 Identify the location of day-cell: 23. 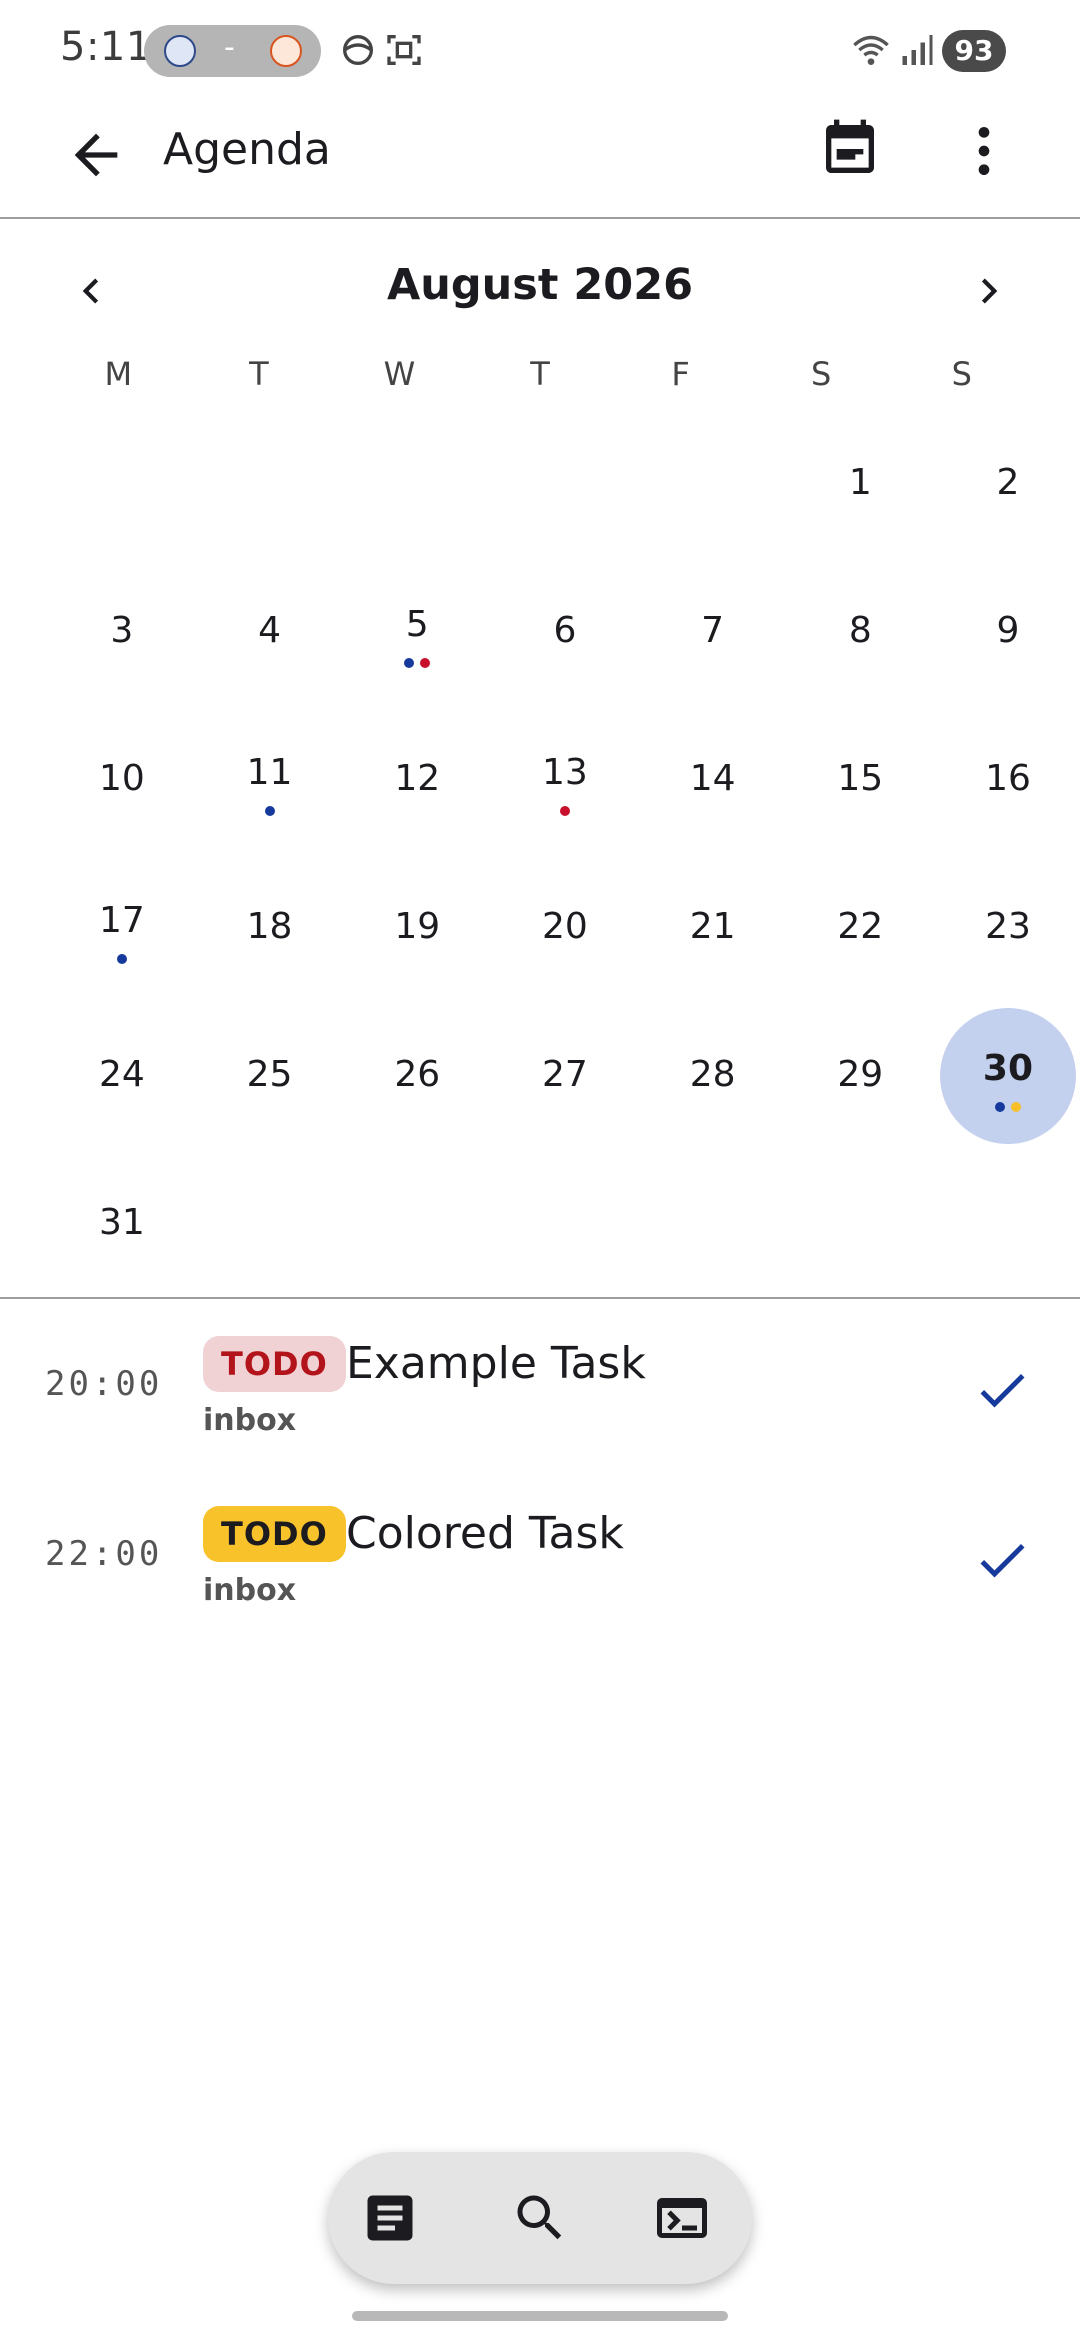
(1007, 928).